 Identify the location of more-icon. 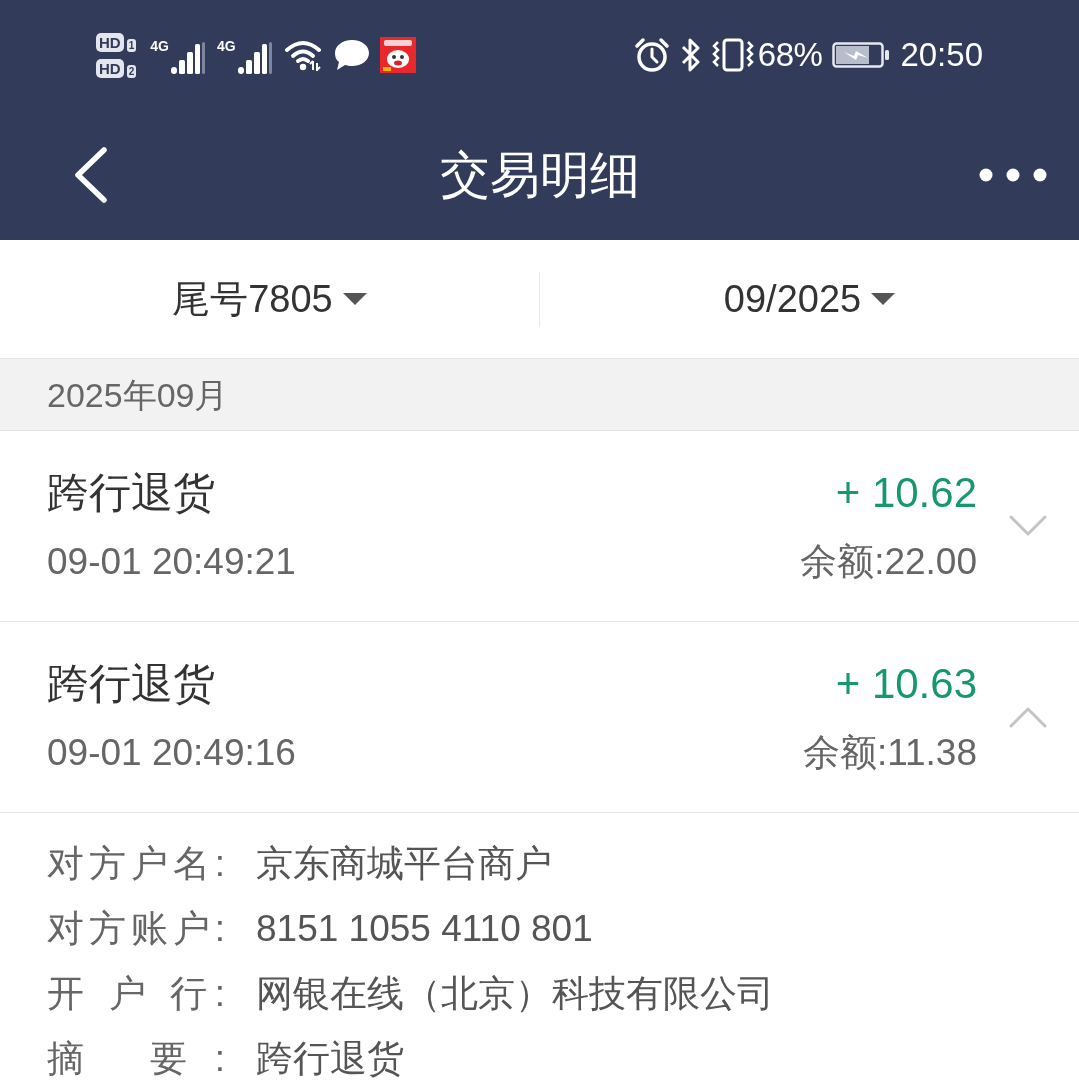
(1013, 175).